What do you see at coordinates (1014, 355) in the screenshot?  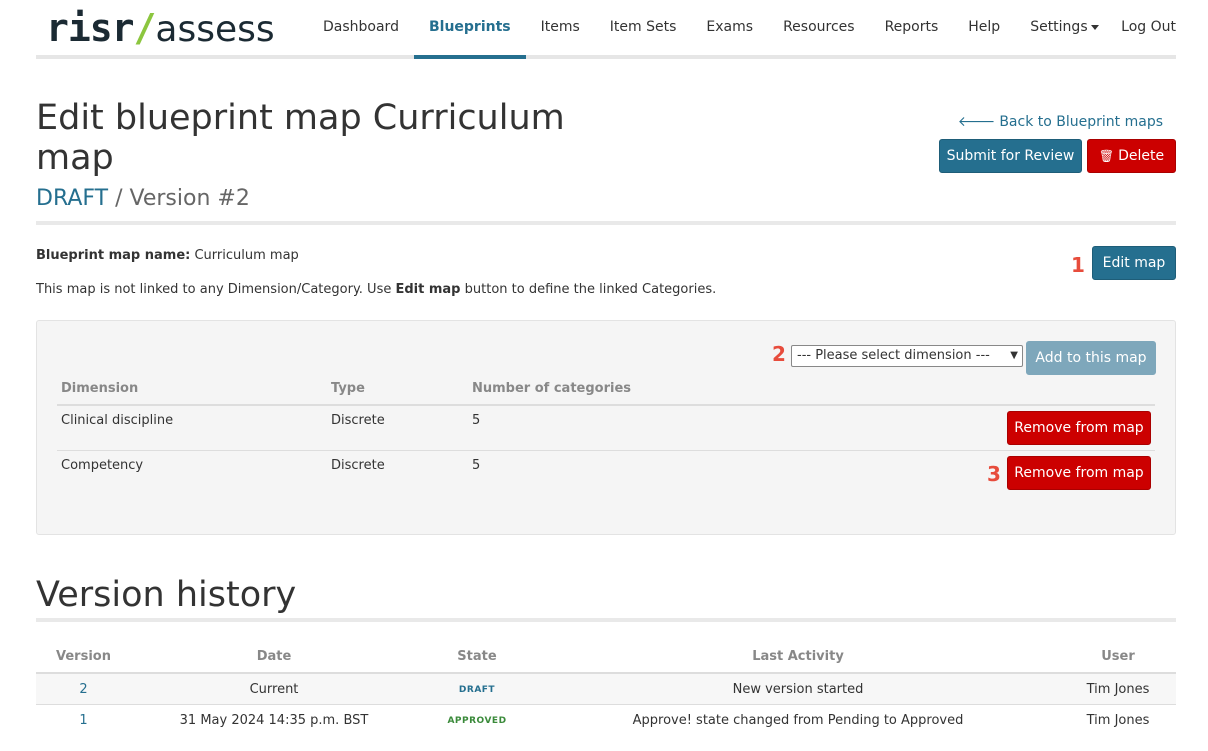 I see `chevron-down-icon: ▼` at bounding box center [1014, 355].